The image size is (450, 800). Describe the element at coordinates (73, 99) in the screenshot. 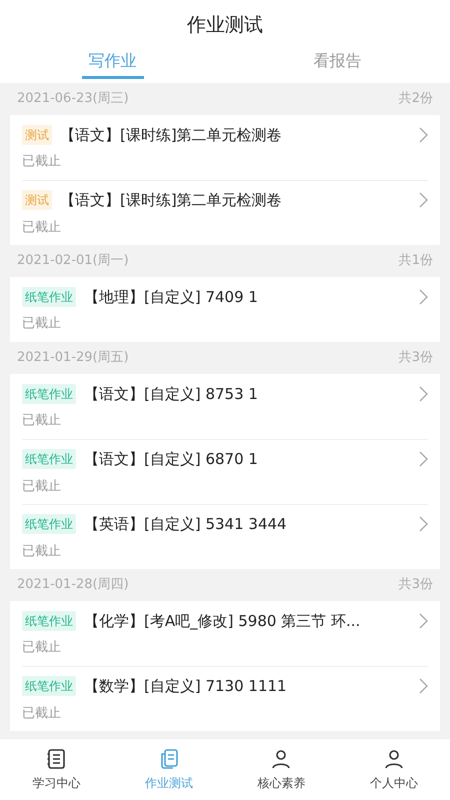

I see `date-label: 2021-06-23(周三)` at that location.